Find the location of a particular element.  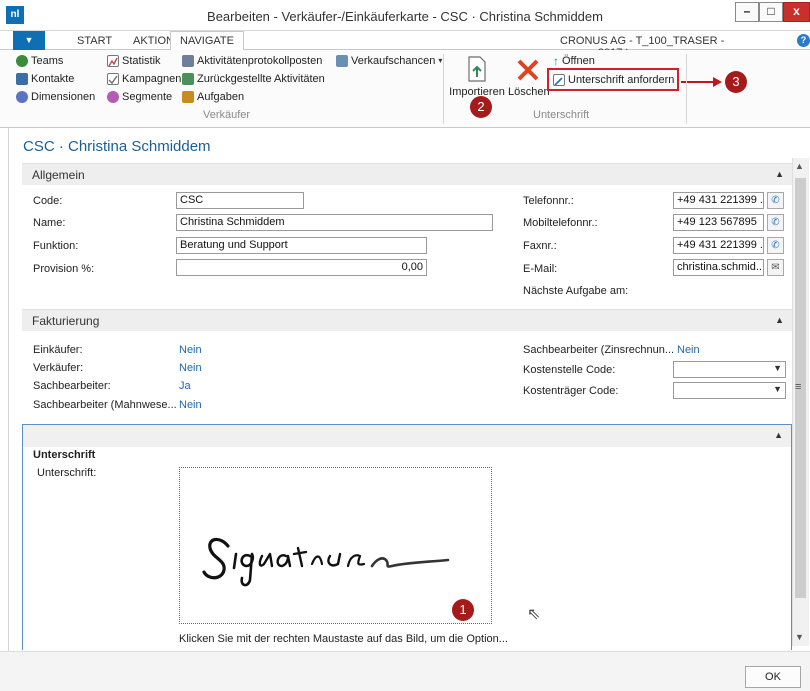

tasks-icon is located at coordinates (188, 97).